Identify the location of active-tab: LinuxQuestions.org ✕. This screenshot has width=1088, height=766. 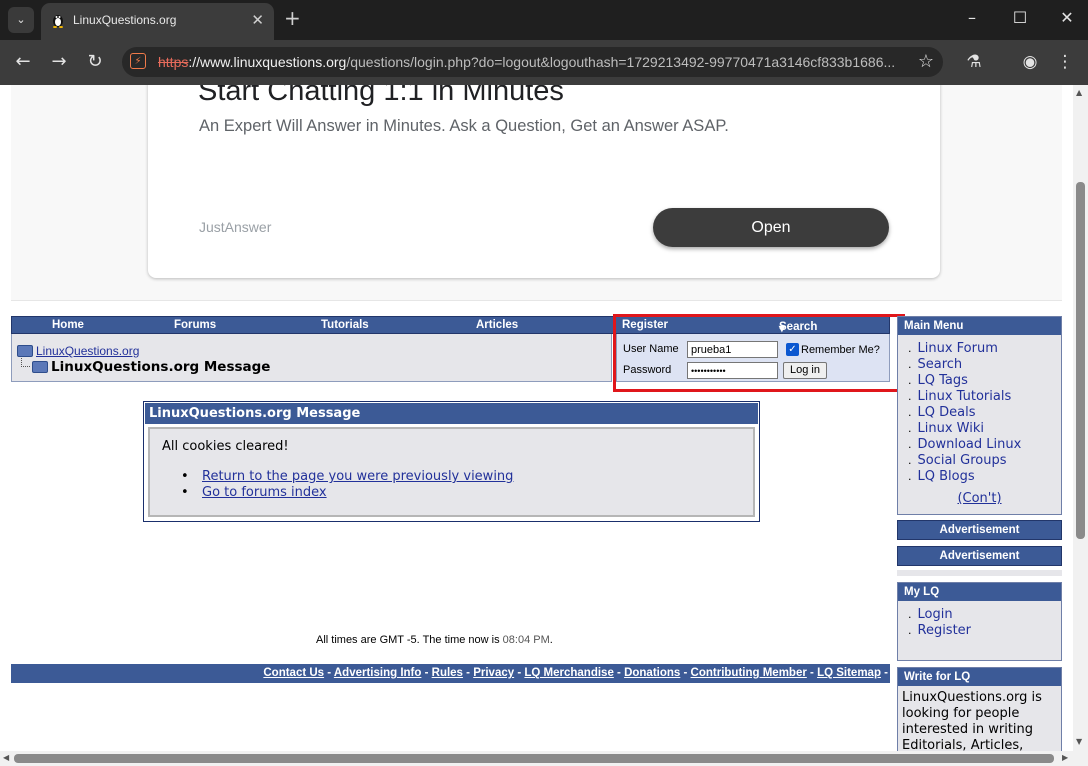
(157, 21).